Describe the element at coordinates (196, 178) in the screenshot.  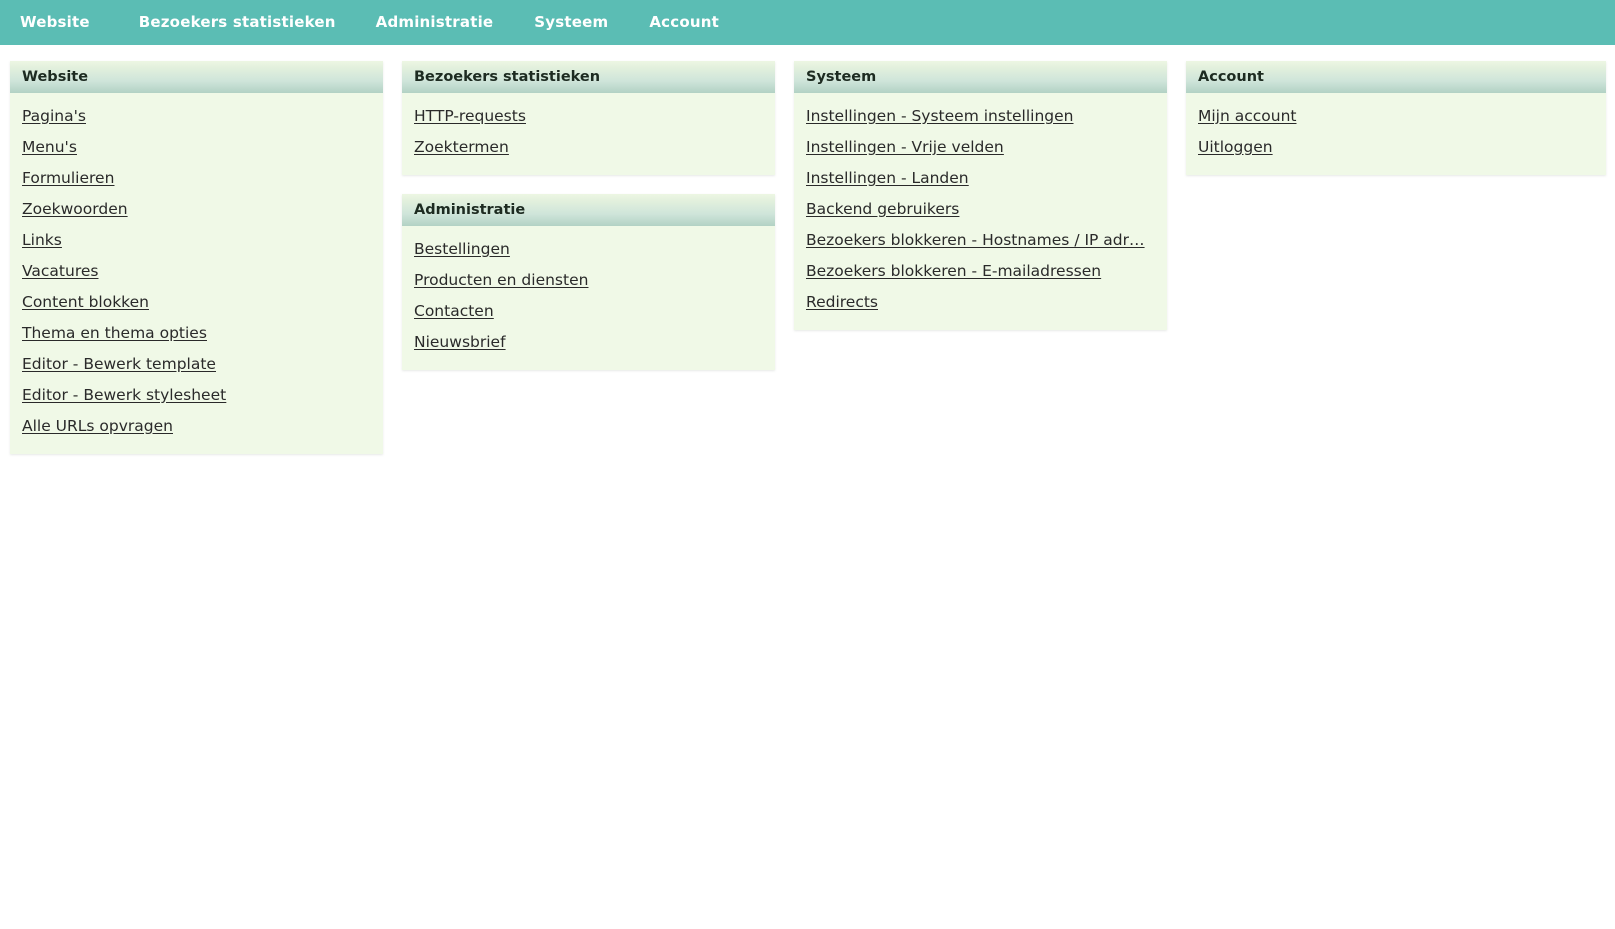
I see `link-formulieren: Formulieren` at that location.